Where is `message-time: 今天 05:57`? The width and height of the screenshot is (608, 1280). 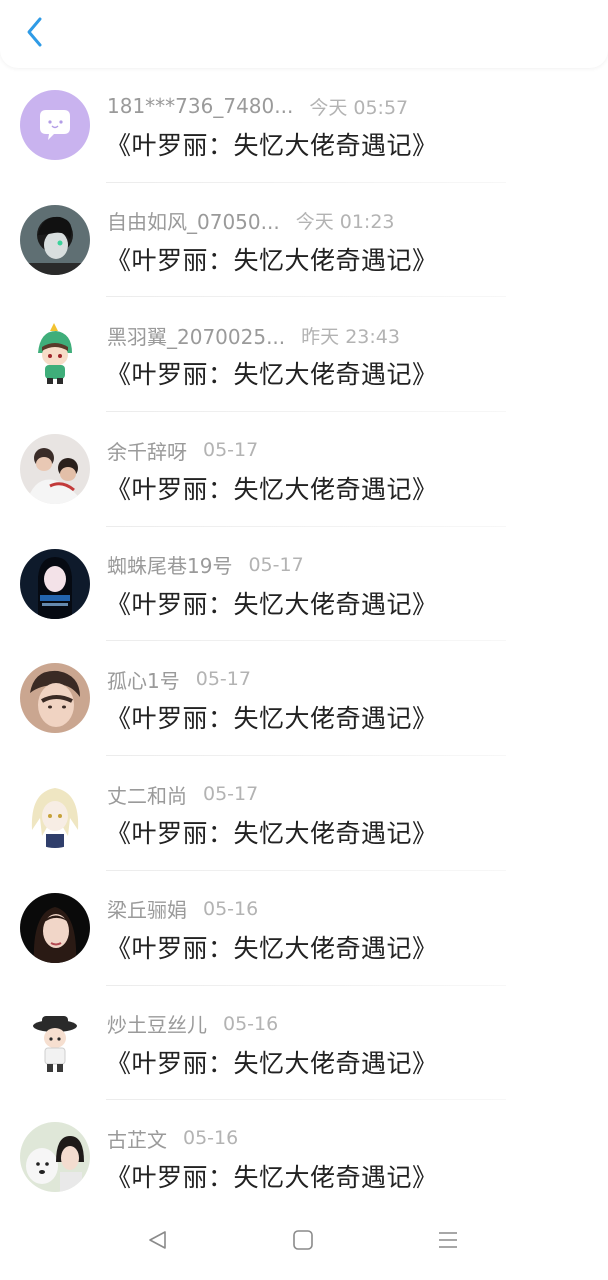 message-time: 今天 05:57 is located at coordinates (359, 107).